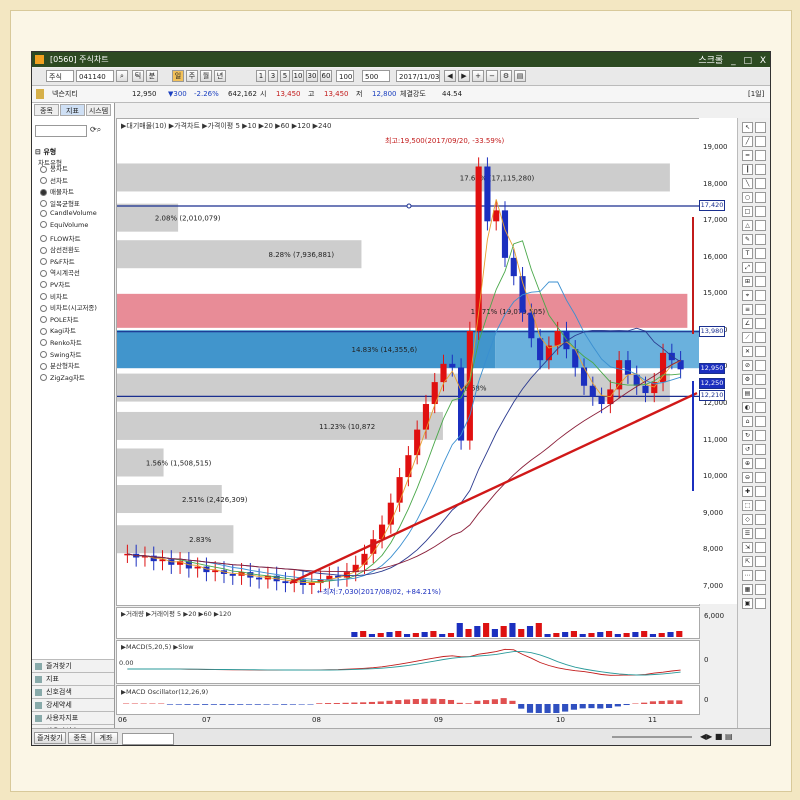 This screenshot has width=800, height=800. What do you see at coordinates (73, 717) in the screenshot?
I see `sidebar-footer-item: 사용자지표` at bounding box center [73, 717].